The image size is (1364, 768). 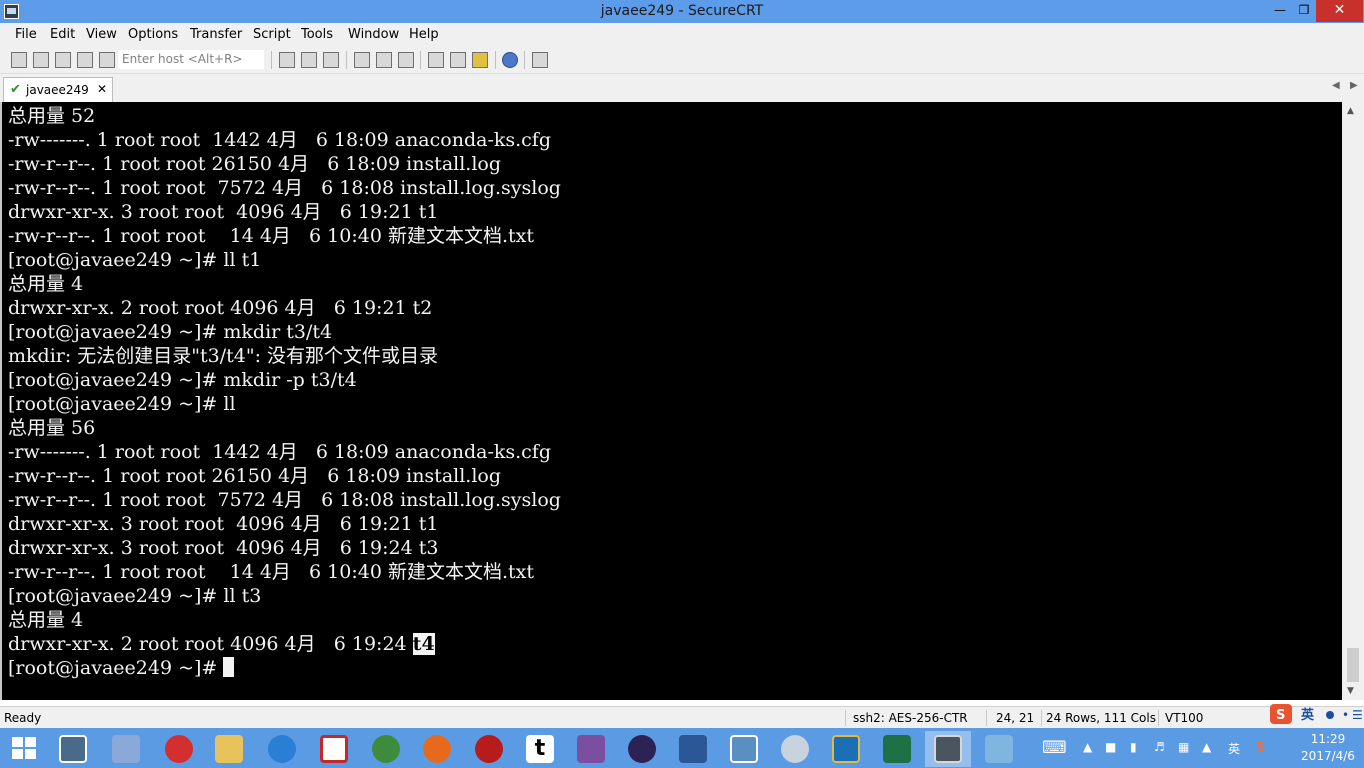 I want to click on menu-window: Window, so click(x=373, y=34).